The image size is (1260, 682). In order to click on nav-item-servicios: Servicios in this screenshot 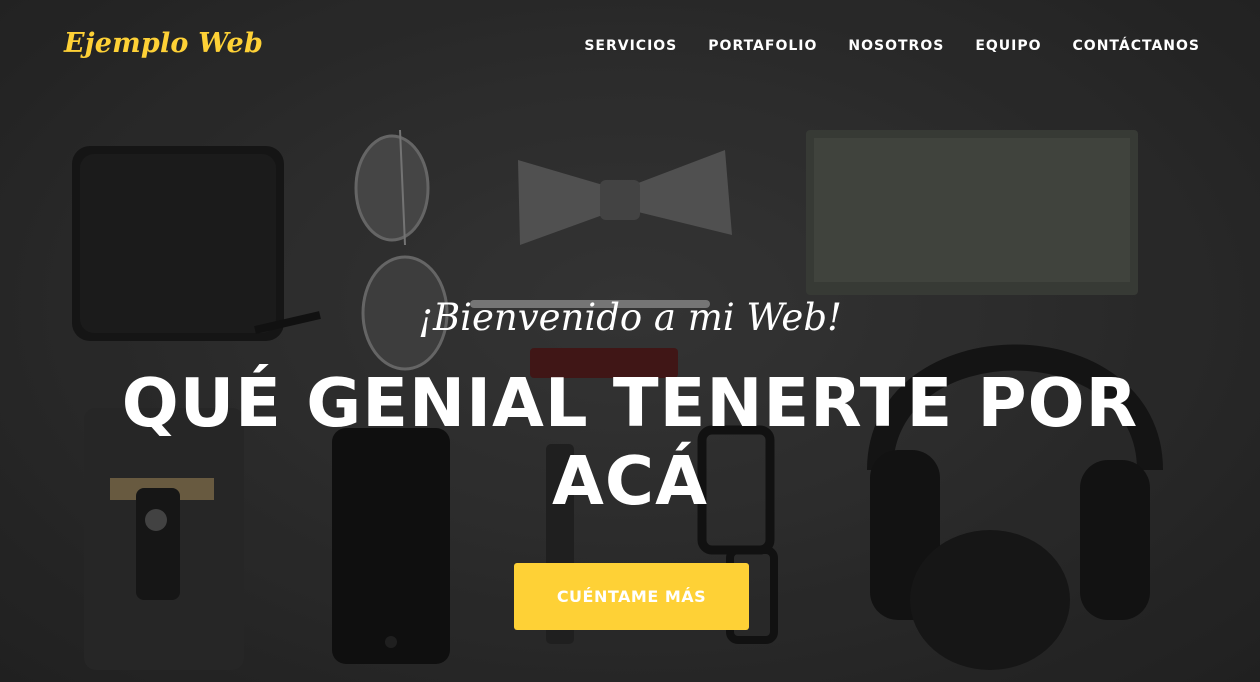, I will do `click(630, 46)`.